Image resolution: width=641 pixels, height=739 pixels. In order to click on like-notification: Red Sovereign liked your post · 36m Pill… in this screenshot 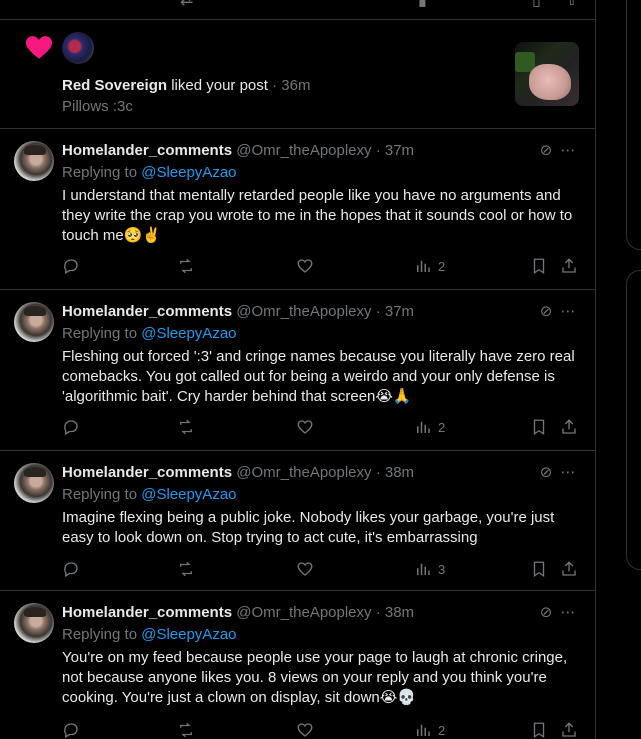, I will do `click(298, 74)`.